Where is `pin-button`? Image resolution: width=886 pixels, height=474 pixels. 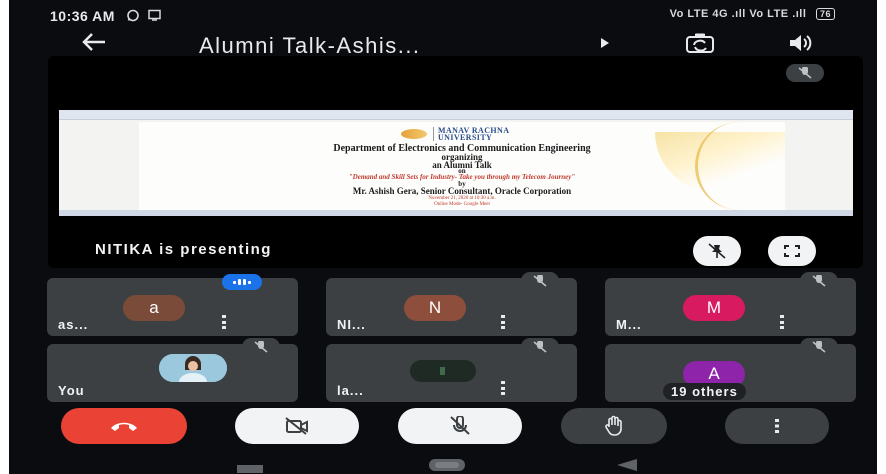
pin-button is located at coordinates (717, 251).